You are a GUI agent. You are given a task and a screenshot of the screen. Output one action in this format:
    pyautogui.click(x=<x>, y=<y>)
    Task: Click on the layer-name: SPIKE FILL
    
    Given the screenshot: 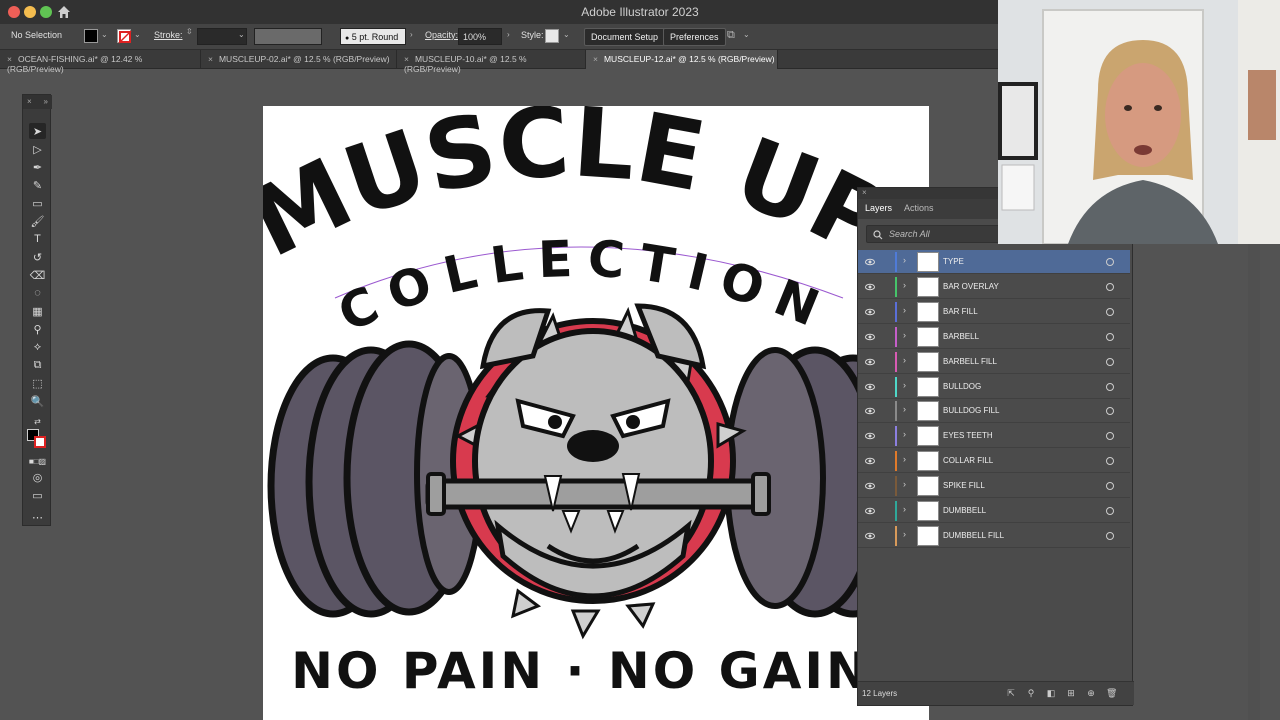 What is the action you would take?
    pyautogui.click(x=964, y=485)
    